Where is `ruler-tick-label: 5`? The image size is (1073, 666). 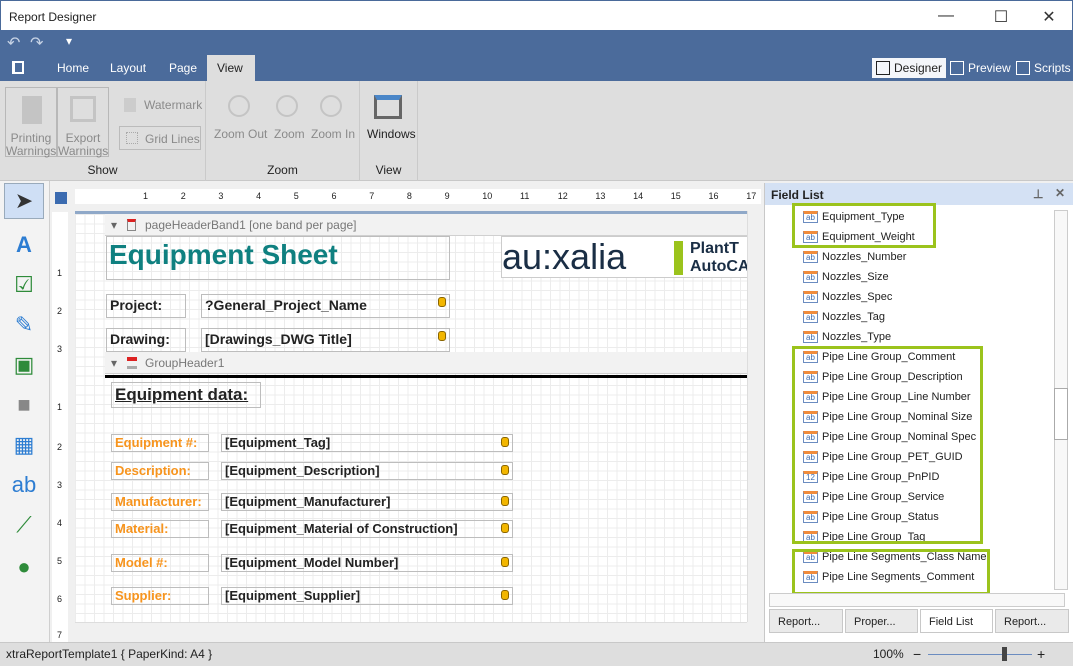
ruler-tick-label: 5 is located at coordinates (296, 196).